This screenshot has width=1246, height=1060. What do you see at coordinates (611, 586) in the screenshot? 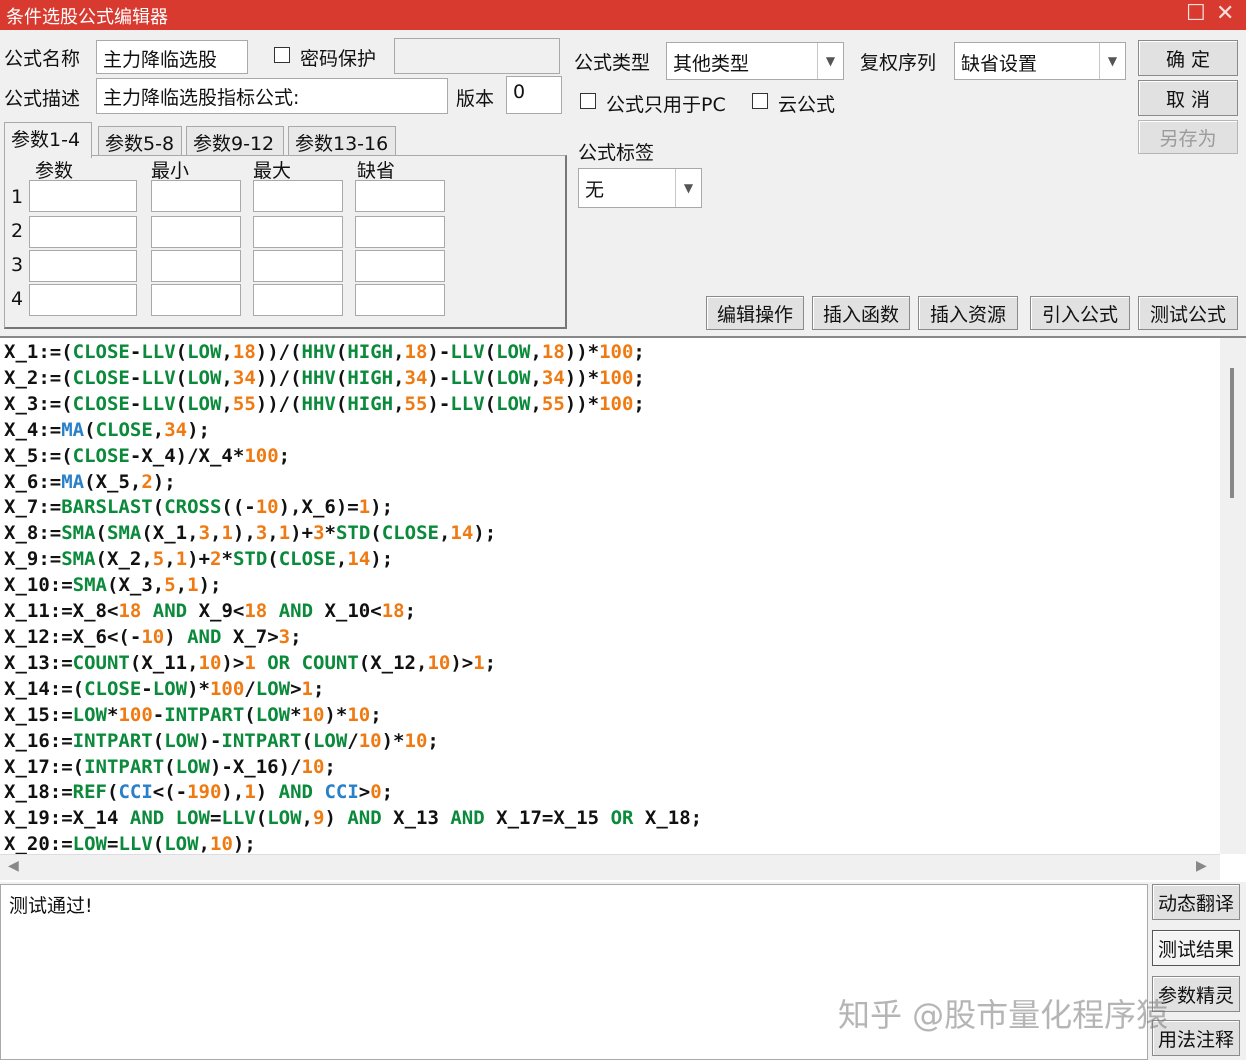
I see `code-line: X_10:=SMA(X_3,5,1);` at bounding box center [611, 586].